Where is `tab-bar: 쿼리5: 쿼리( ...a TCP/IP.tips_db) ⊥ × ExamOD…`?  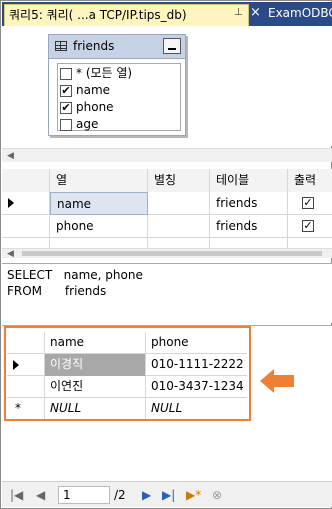
tab-bar: 쿼리5: 쿼리( ...a TCP/IP.tips_db) ⊥ × ExamOD… is located at coordinates (167, 14).